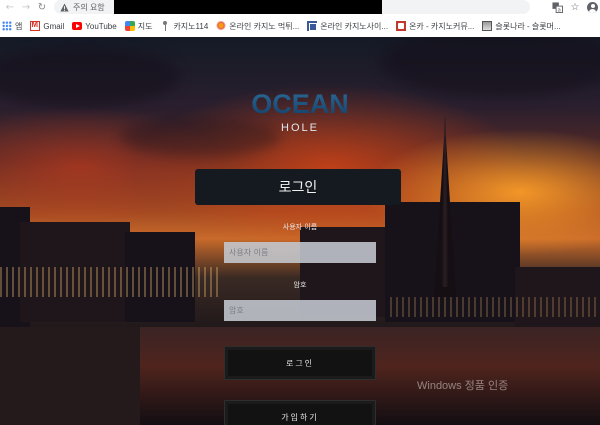 Image resolution: width=600 pixels, height=425 pixels. I want to click on reload-icon: ↻, so click(42, 7).